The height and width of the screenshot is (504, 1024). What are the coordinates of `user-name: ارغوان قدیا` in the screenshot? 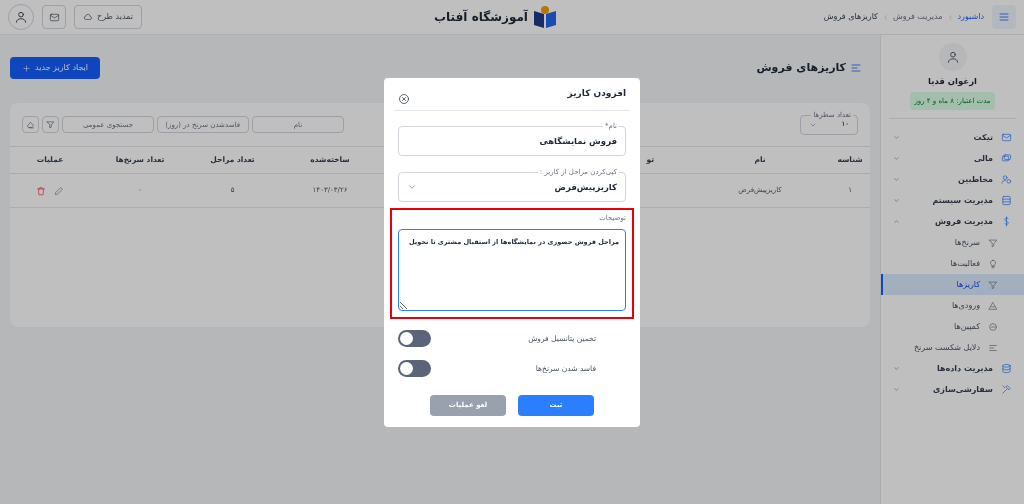 It's located at (952, 81).